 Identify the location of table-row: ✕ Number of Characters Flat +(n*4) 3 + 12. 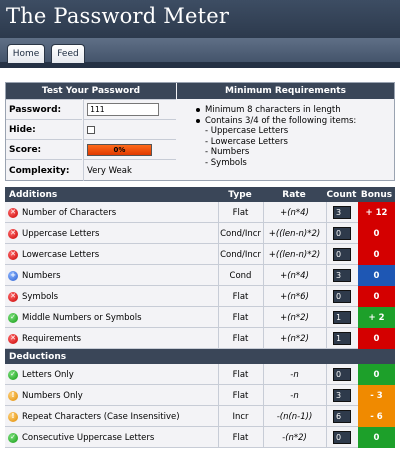
(200, 212).